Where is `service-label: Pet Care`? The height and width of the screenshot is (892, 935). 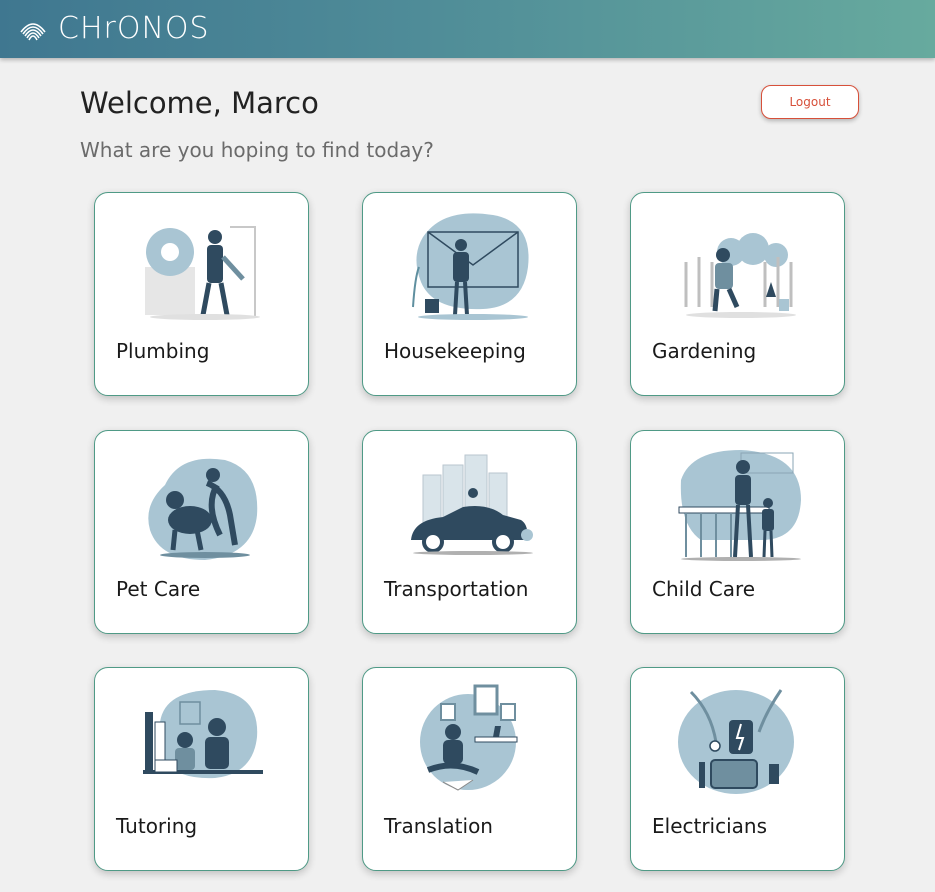 service-label: Pet Care is located at coordinates (158, 589).